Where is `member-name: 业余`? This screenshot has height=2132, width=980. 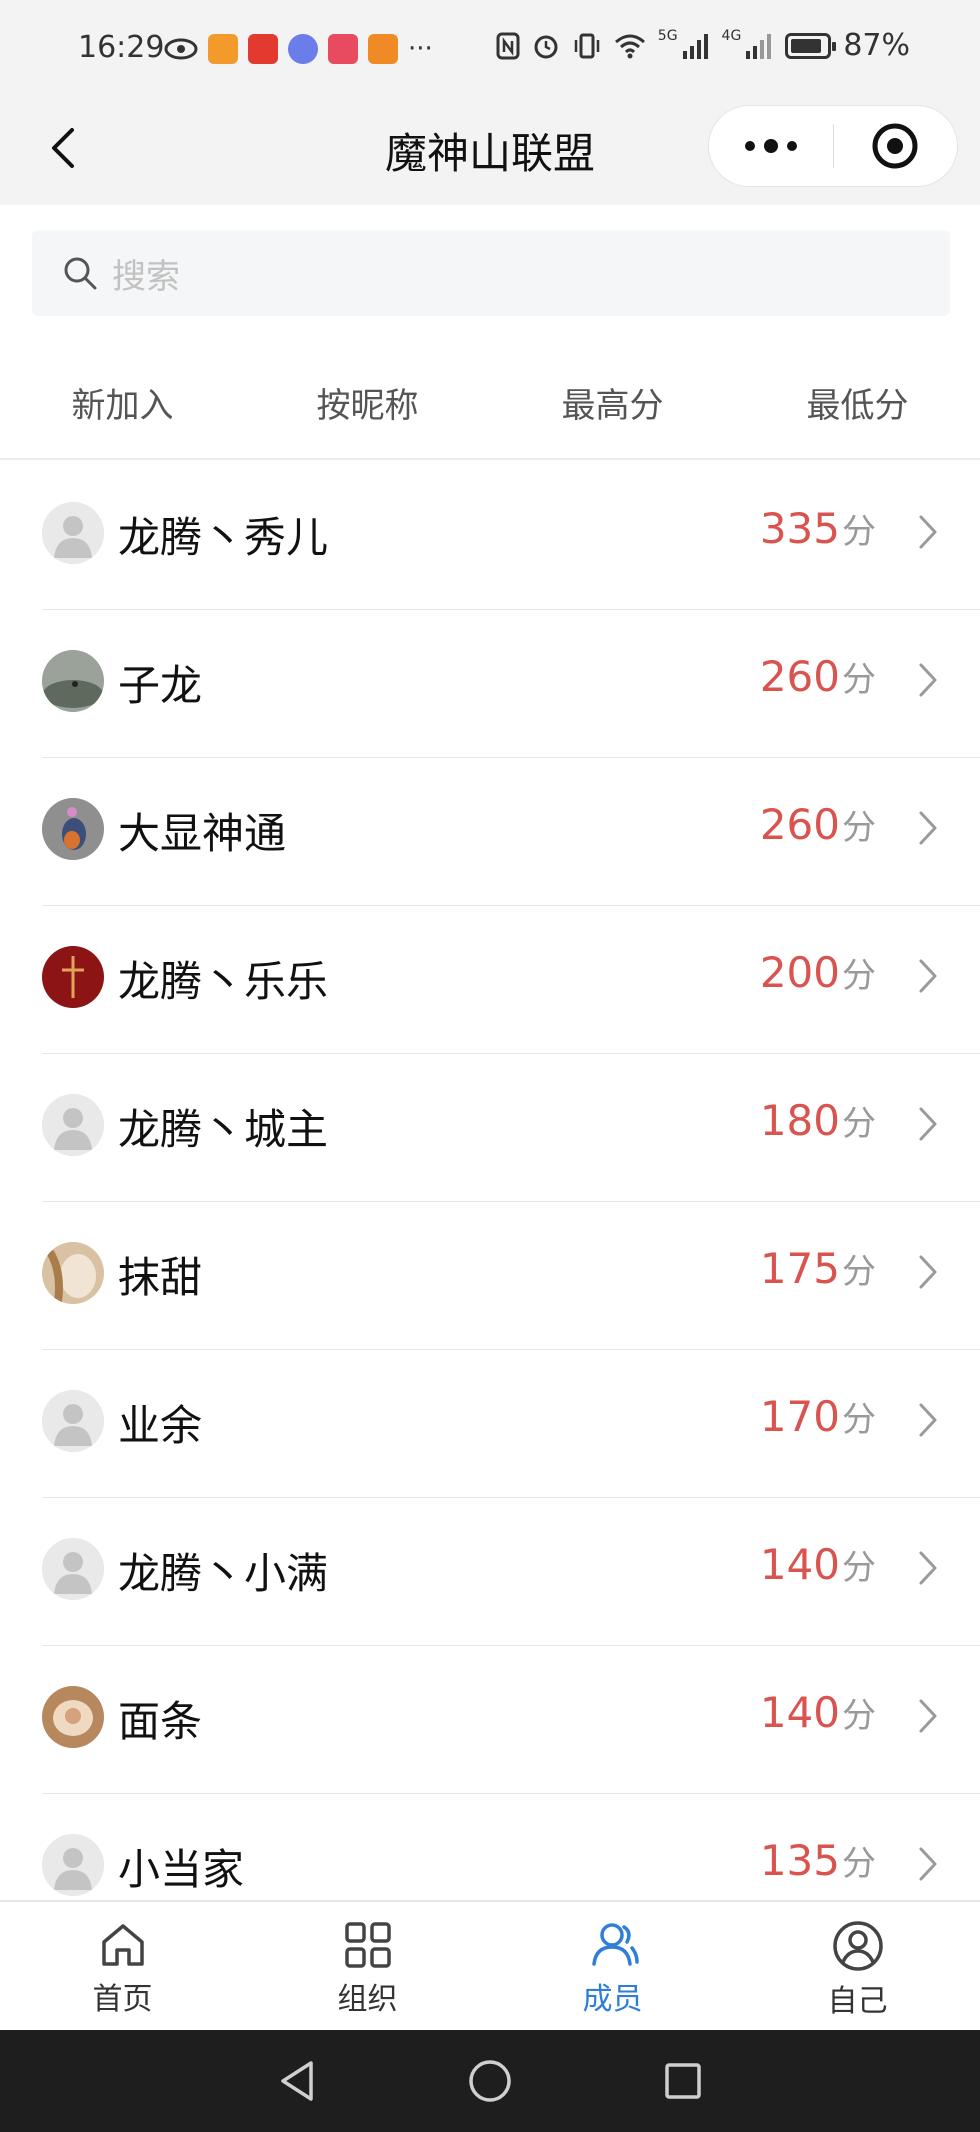 member-name: 业余 is located at coordinates (160, 1425).